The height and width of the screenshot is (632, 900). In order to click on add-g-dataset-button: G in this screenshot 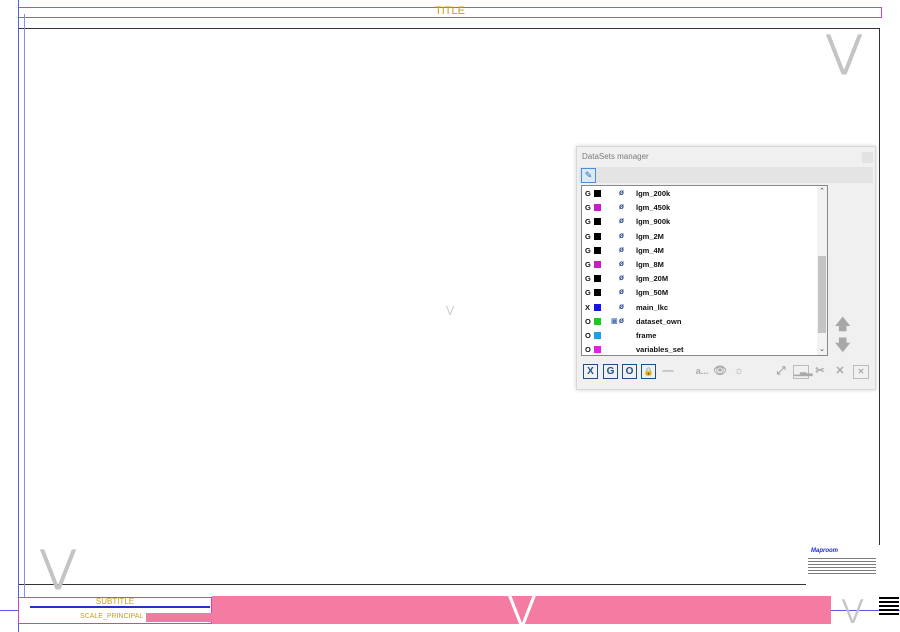, I will do `click(610, 371)`.